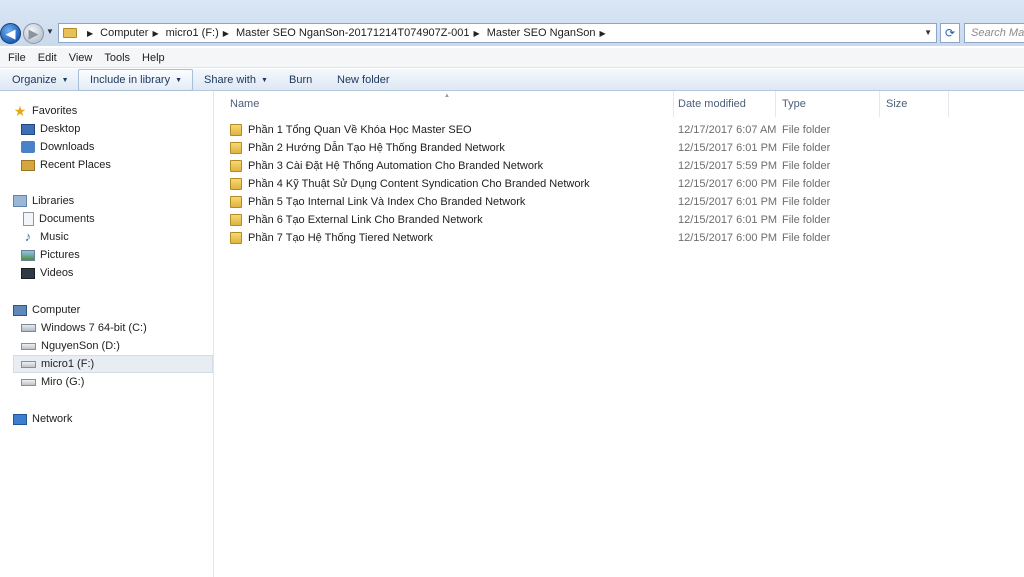 The width and height of the screenshot is (1024, 577). I want to click on recent-pages-dropdown: ▼, so click(50, 31).